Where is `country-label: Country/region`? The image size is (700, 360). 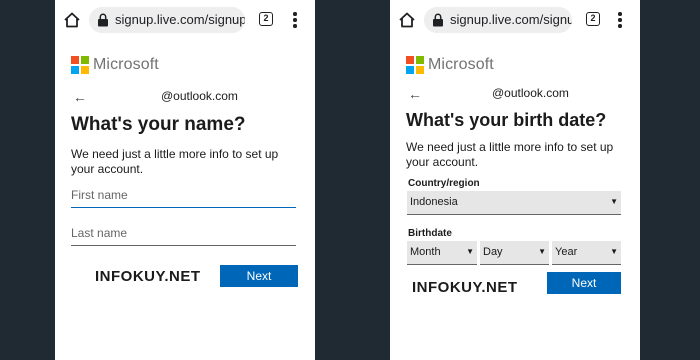 country-label: Country/region is located at coordinates (444, 183).